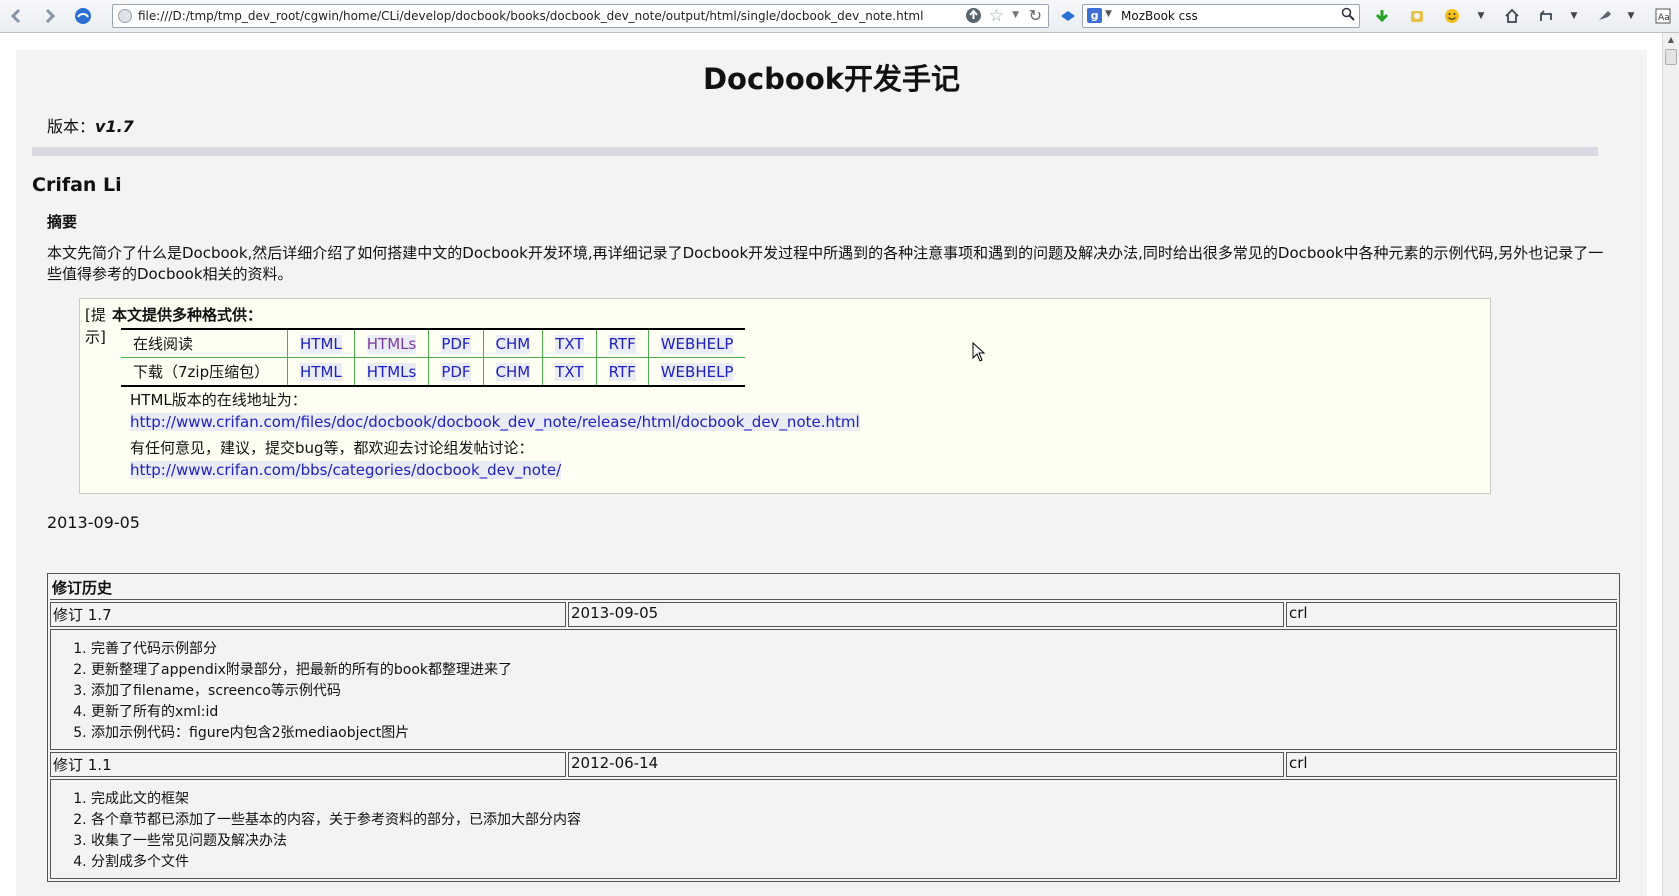 This screenshot has height=896, width=1679. I want to click on search-text: MozBook css, so click(1159, 16).